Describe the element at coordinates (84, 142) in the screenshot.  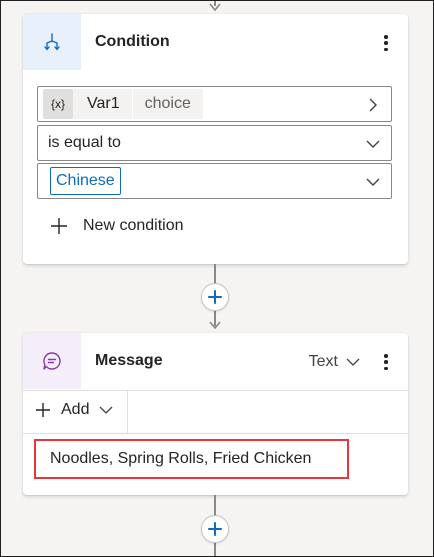
I see `operator-value: is equal to` at that location.